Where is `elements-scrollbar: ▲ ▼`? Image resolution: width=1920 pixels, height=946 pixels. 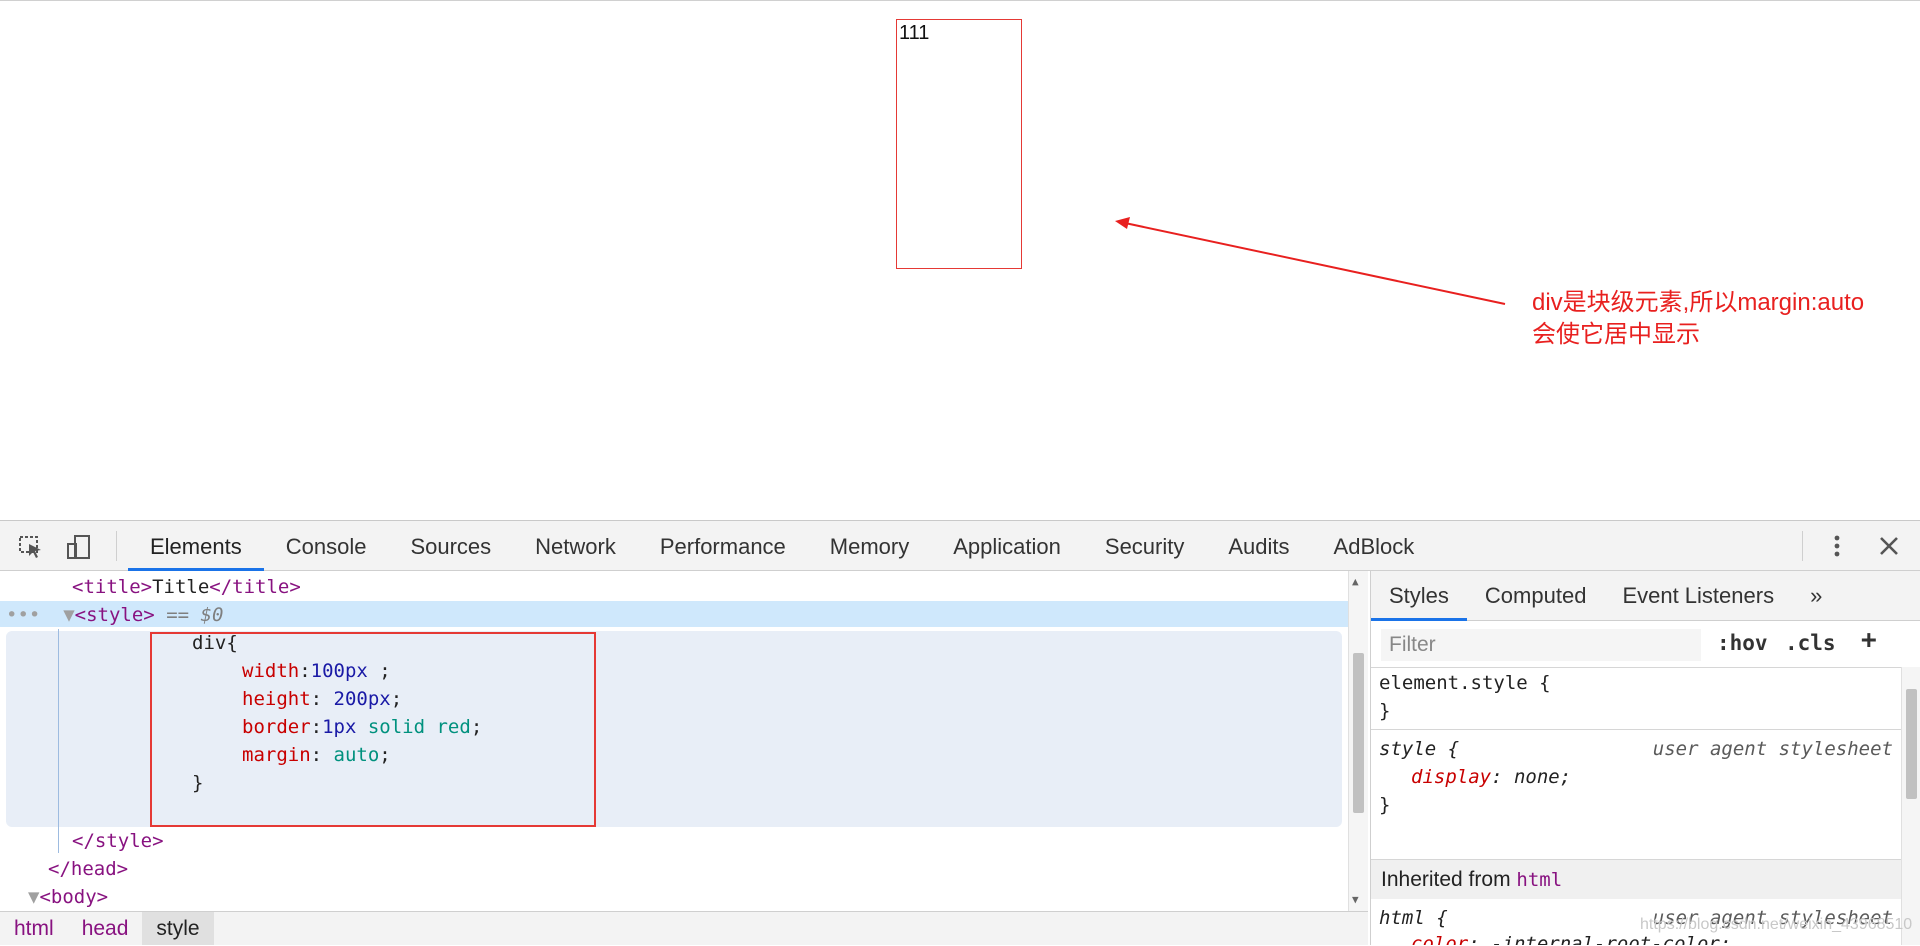 elements-scrollbar: ▲ ▼ is located at coordinates (1358, 741).